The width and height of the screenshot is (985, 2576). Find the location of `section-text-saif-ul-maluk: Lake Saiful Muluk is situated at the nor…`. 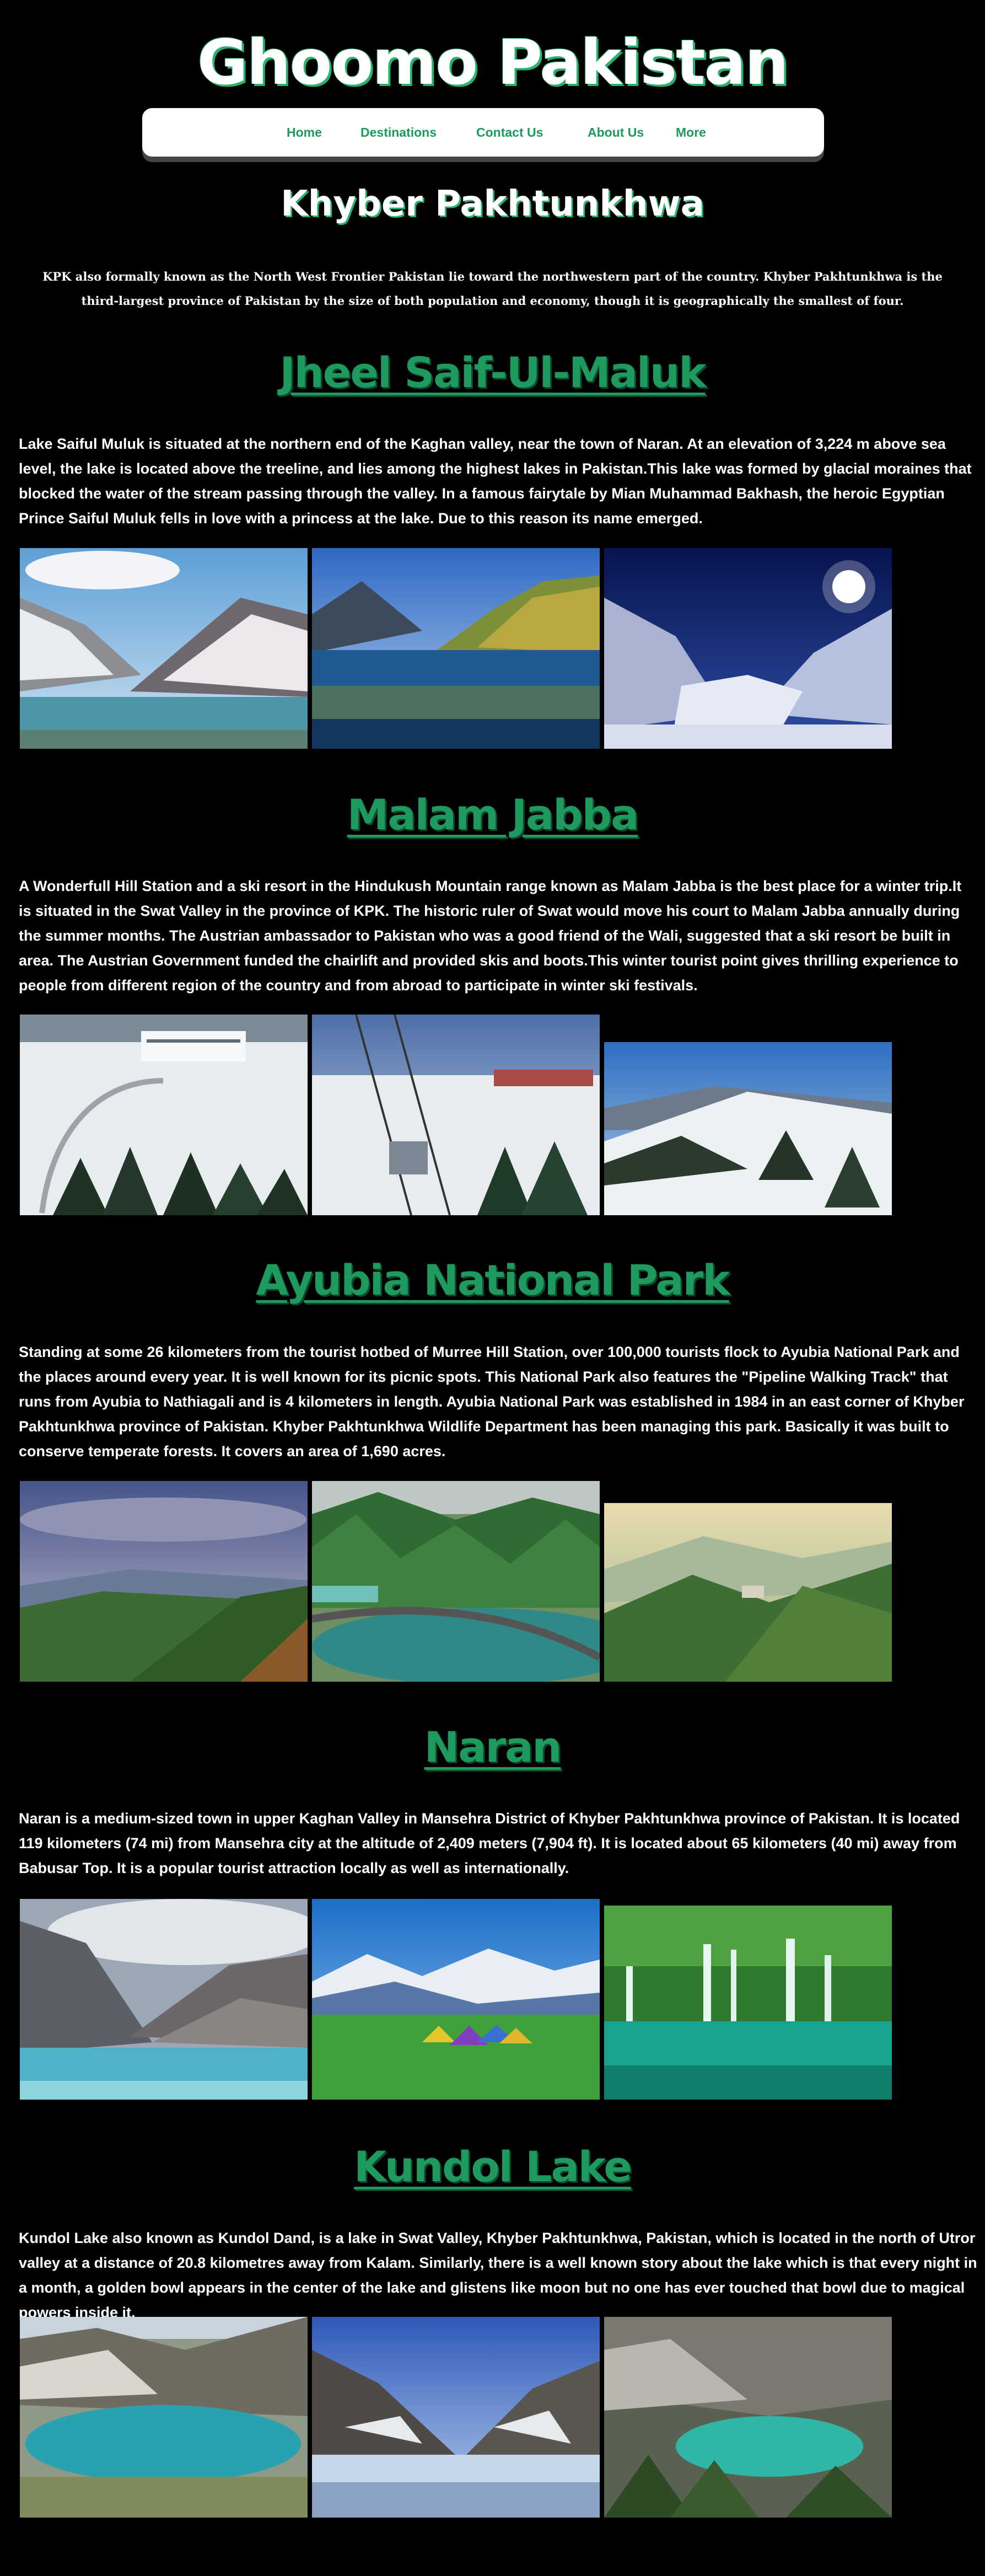

section-text-saif-ul-maluk: Lake Saiful Muluk is situated at the nor… is located at coordinates (495, 482).